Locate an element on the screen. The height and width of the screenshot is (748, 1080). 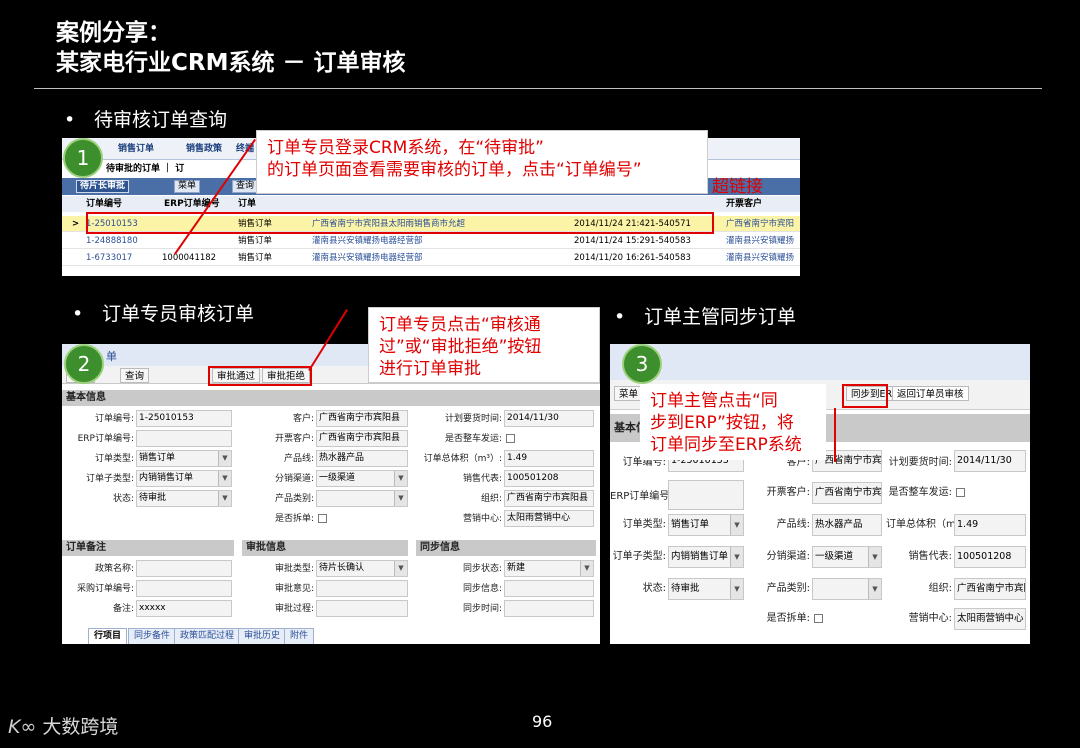
tab-sales-order: 销售订单 is located at coordinates (136, 149).